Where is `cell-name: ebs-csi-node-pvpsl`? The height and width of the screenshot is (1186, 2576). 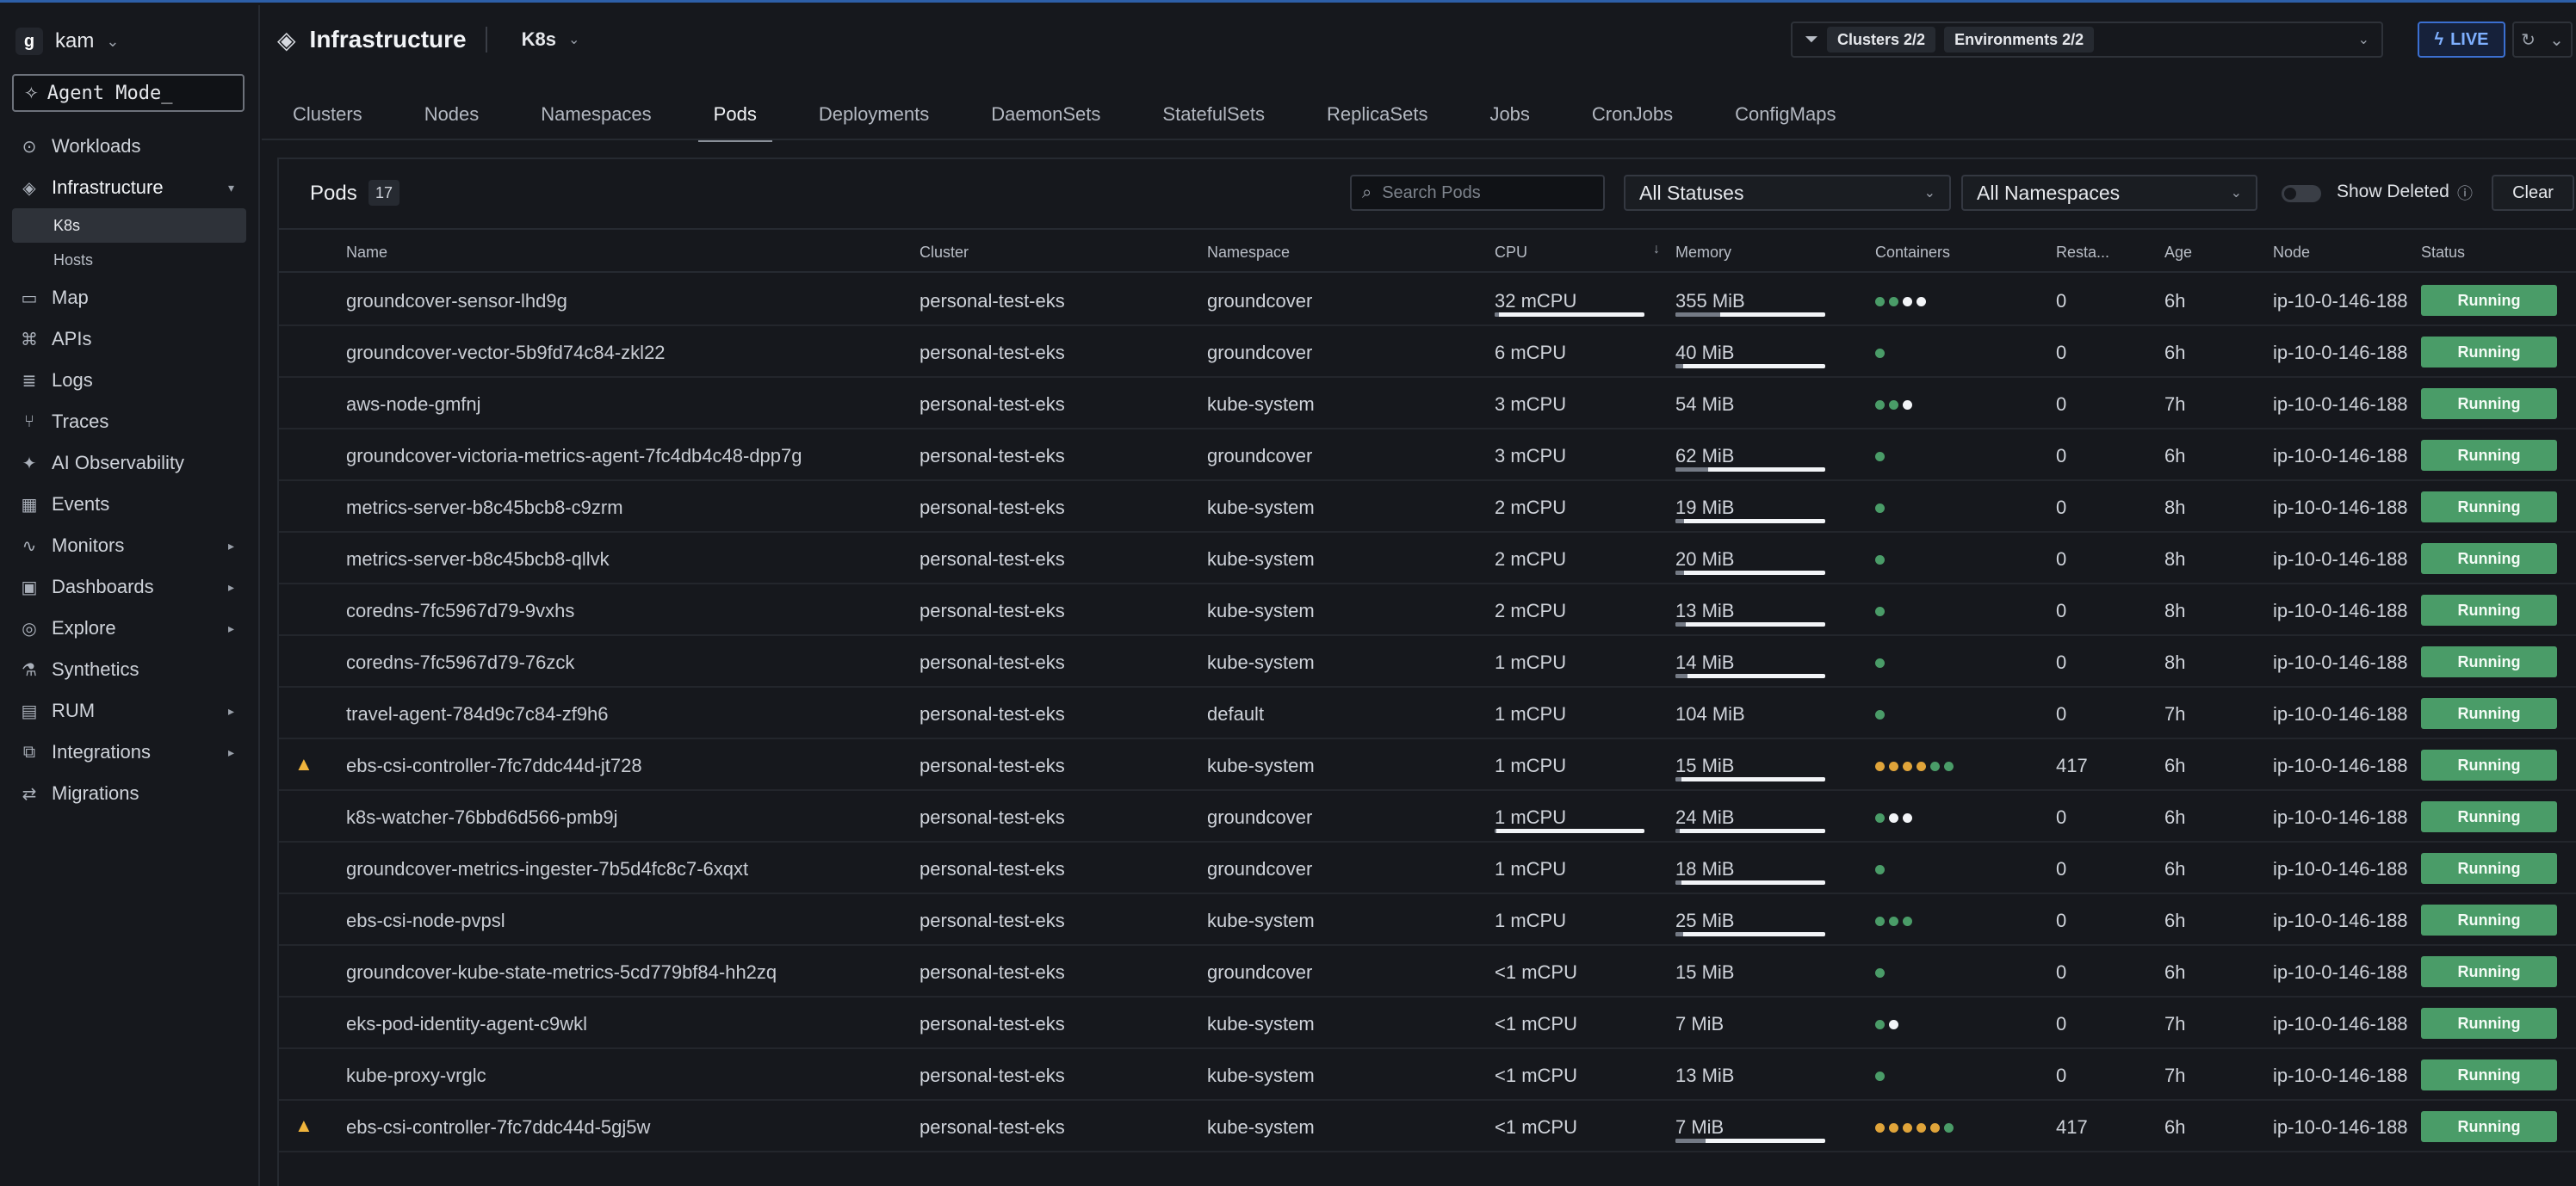
cell-name: ebs-csi-node-pvpsl is located at coordinates (425, 921).